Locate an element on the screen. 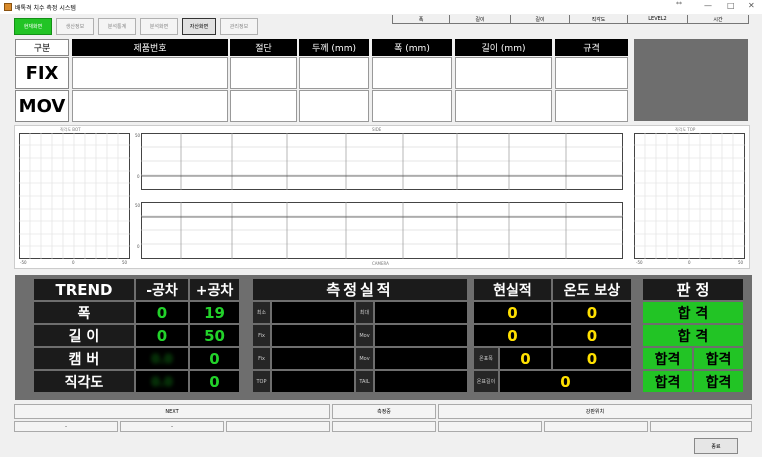 This screenshot has height=457, width=762. side-top-chart is located at coordinates (382, 161).